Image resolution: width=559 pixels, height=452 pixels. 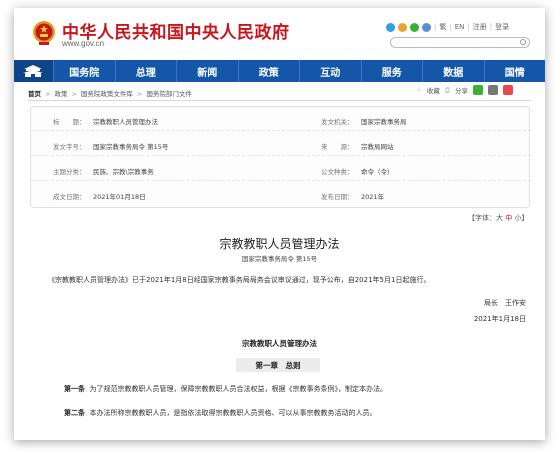 I want to click on login-link: 登录, so click(x=502, y=27).